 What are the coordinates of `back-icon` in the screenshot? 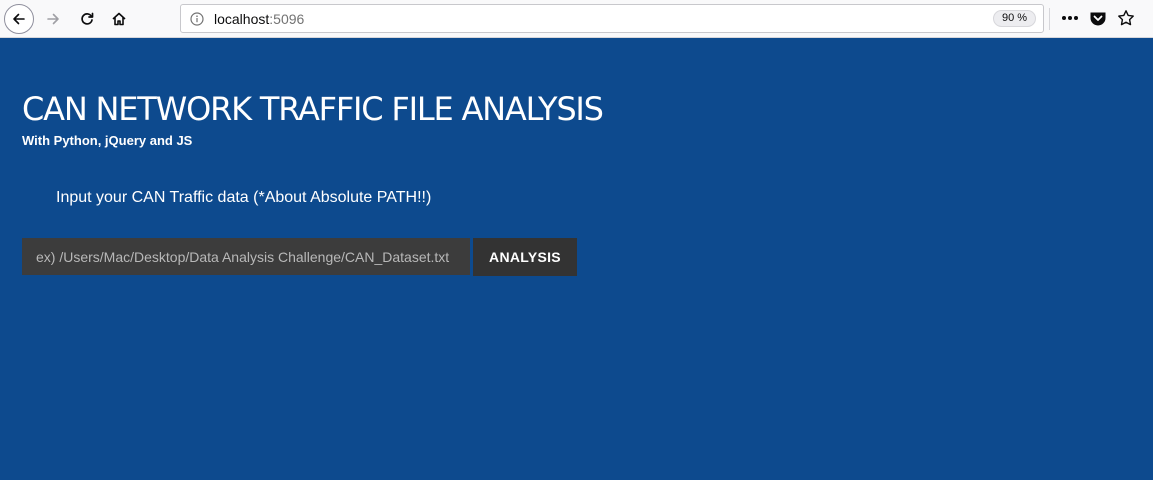 It's located at (19, 19).